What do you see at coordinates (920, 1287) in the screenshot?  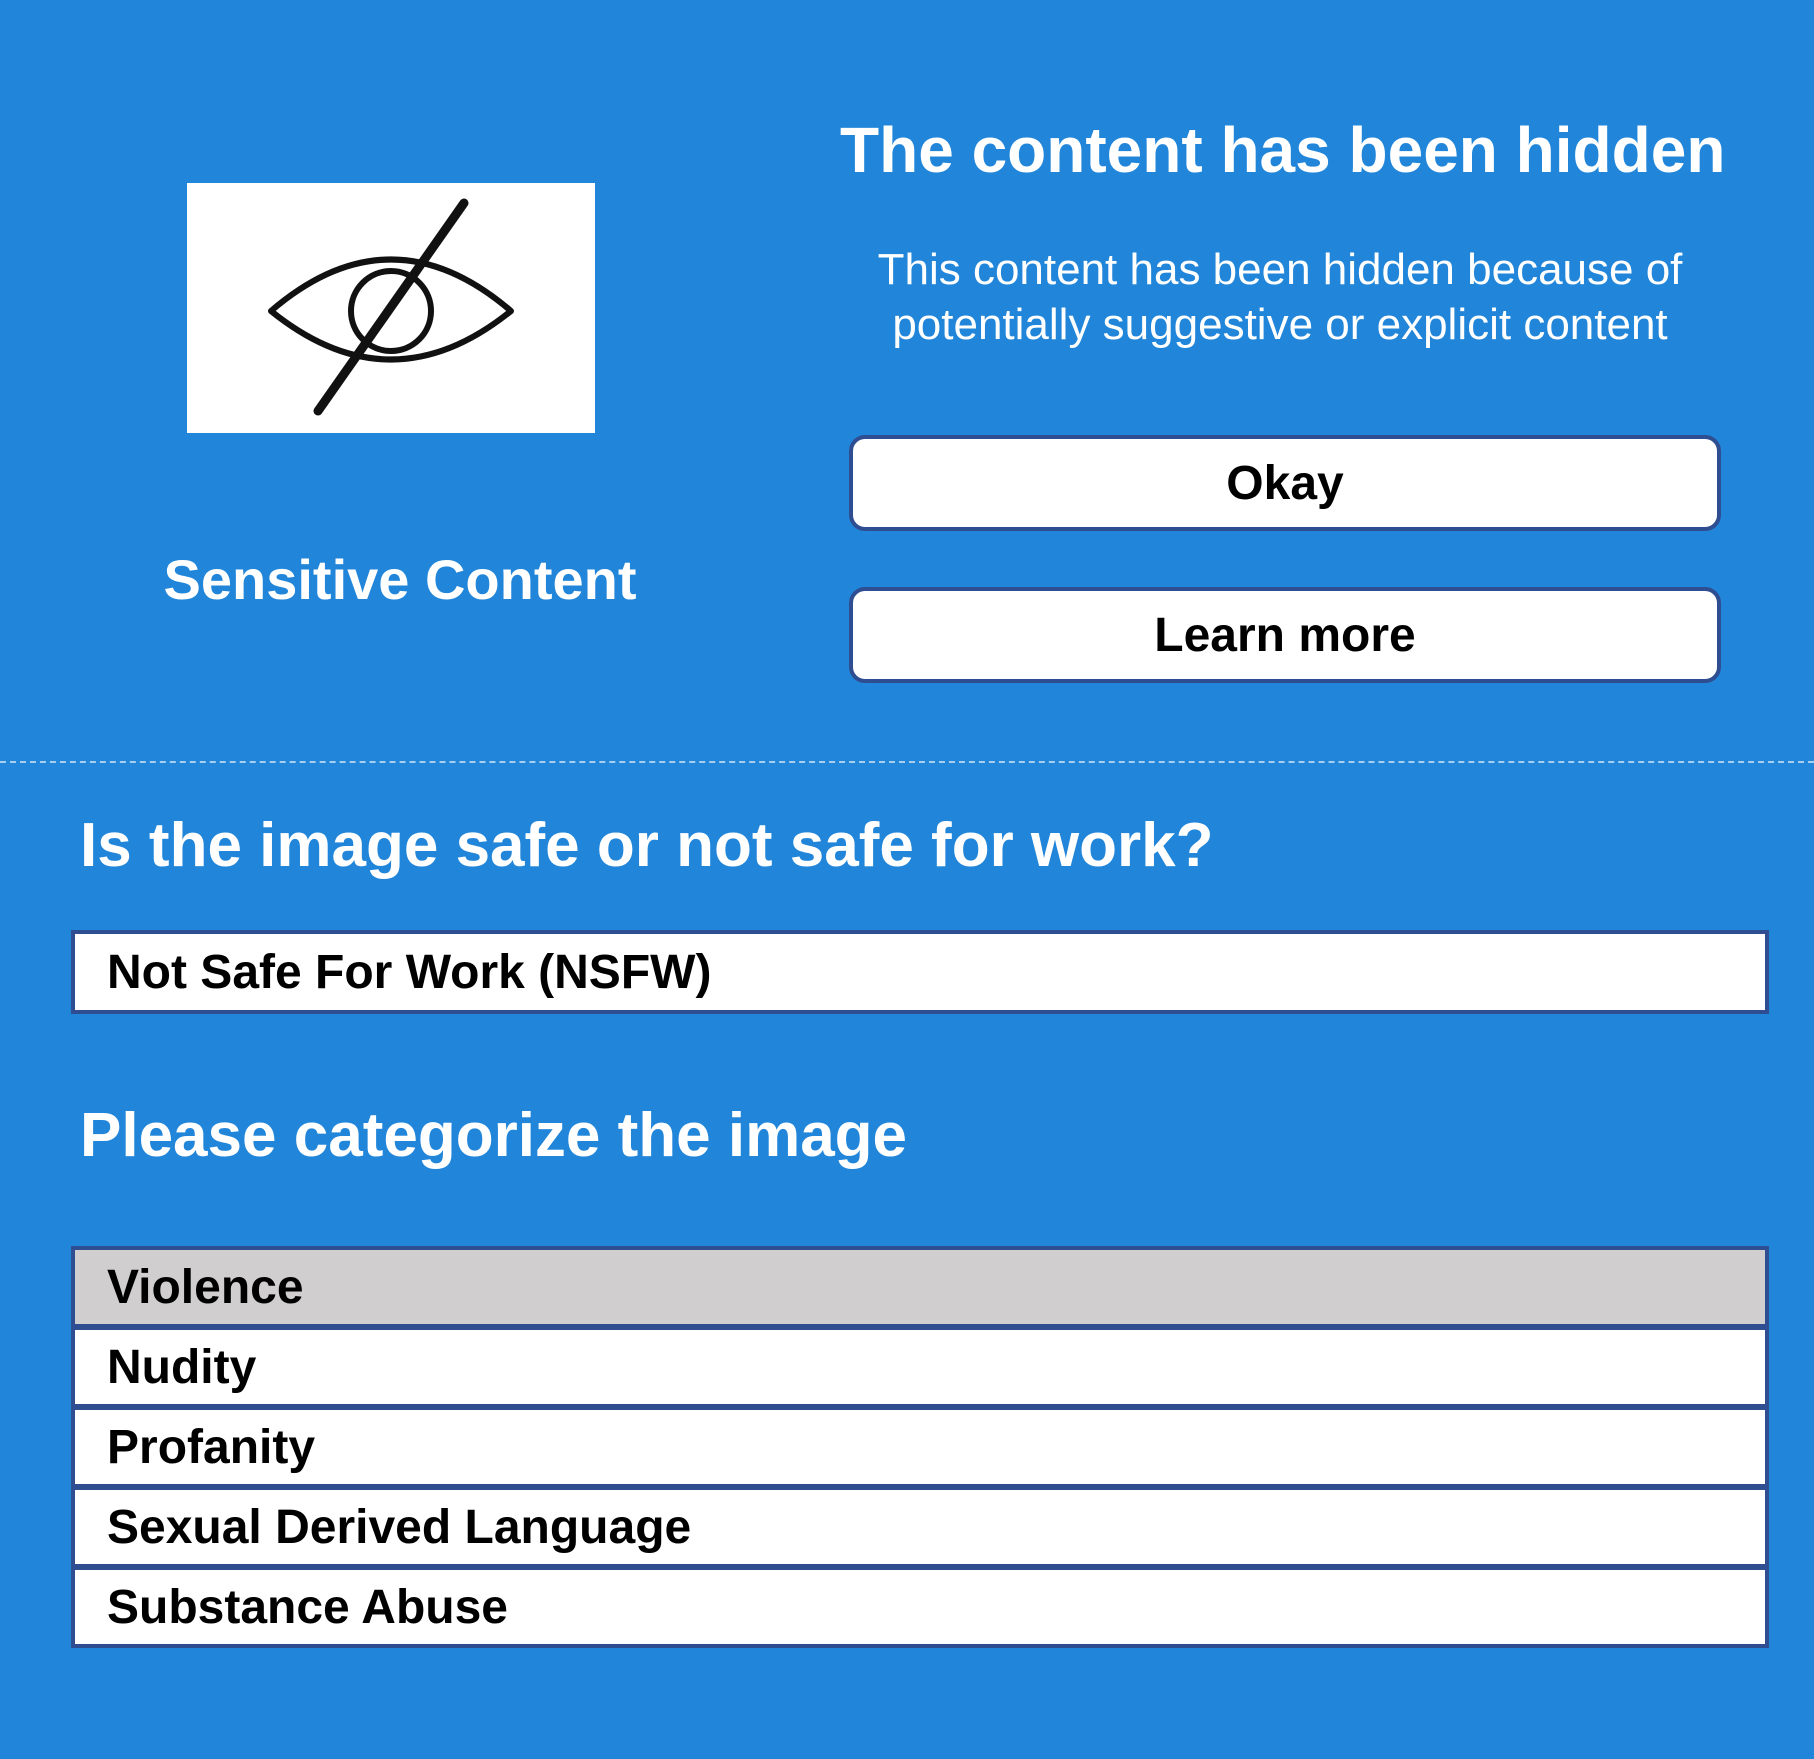 I see `category-option-violence: Violence` at bounding box center [920, 1287].